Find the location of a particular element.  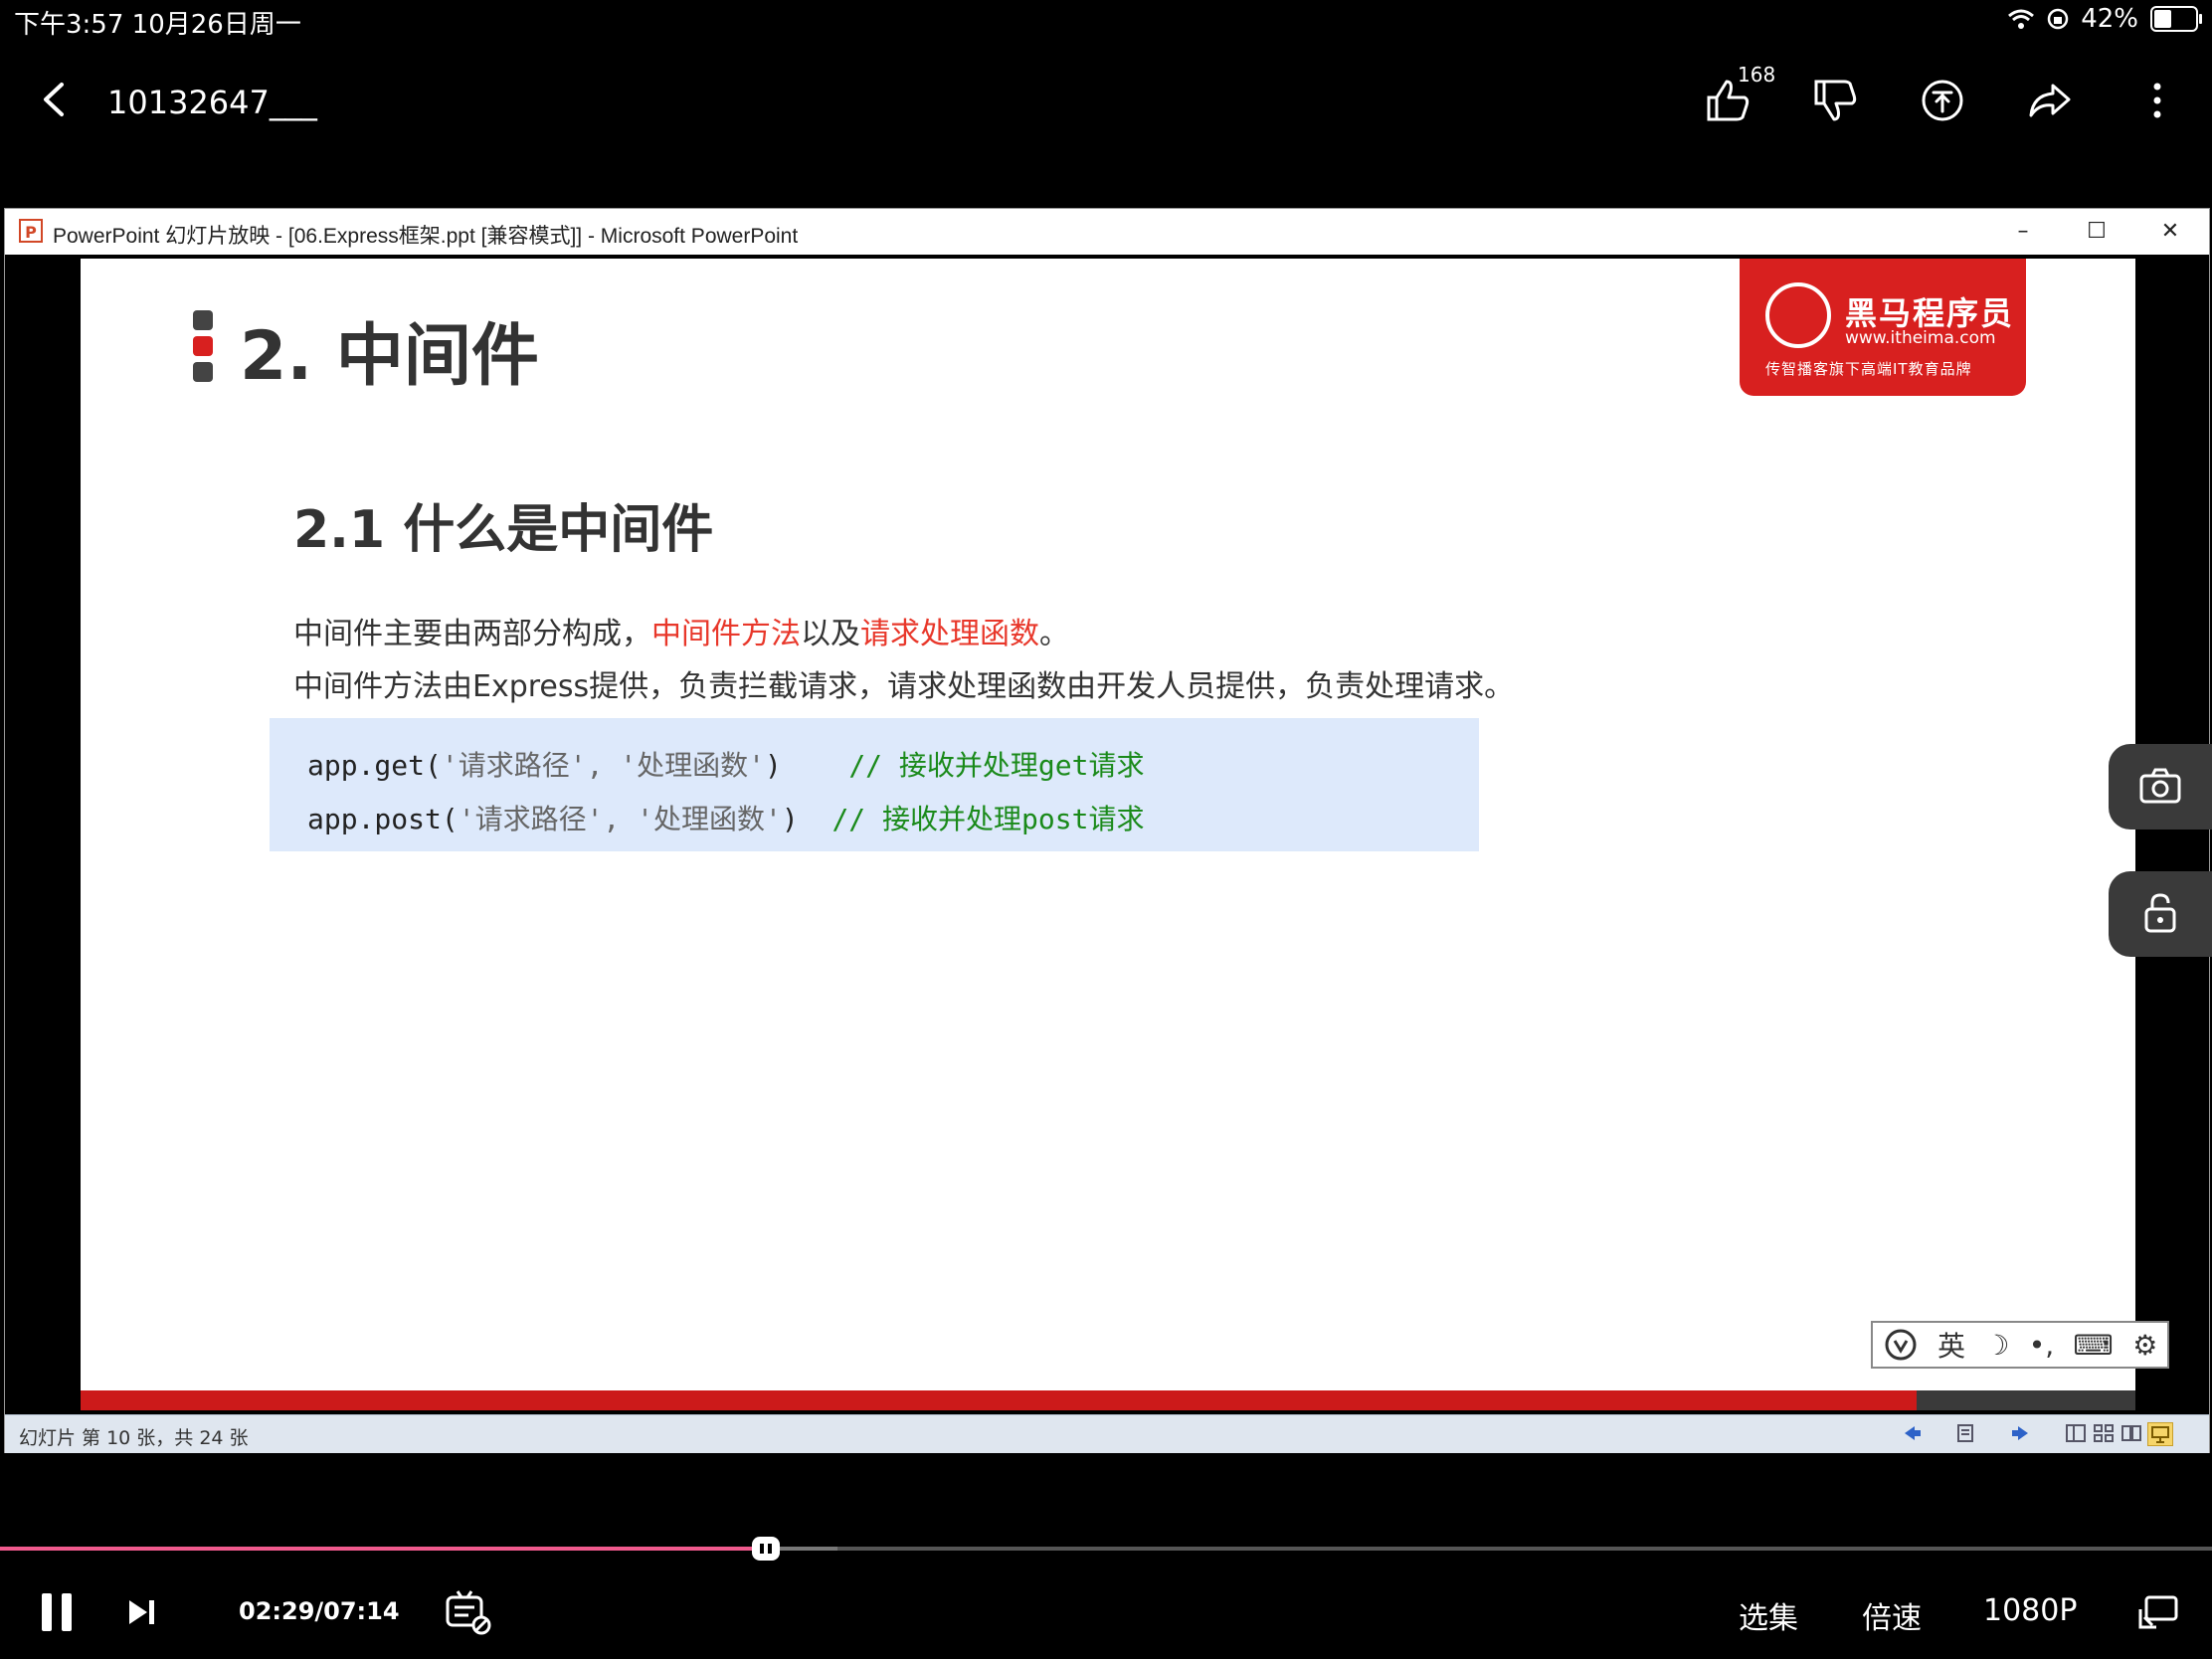

brand-badge: 黑马程序员 www.itheima.com 传智播客旗下高端IT教育品牌 is located at coordinates (1883, 327).